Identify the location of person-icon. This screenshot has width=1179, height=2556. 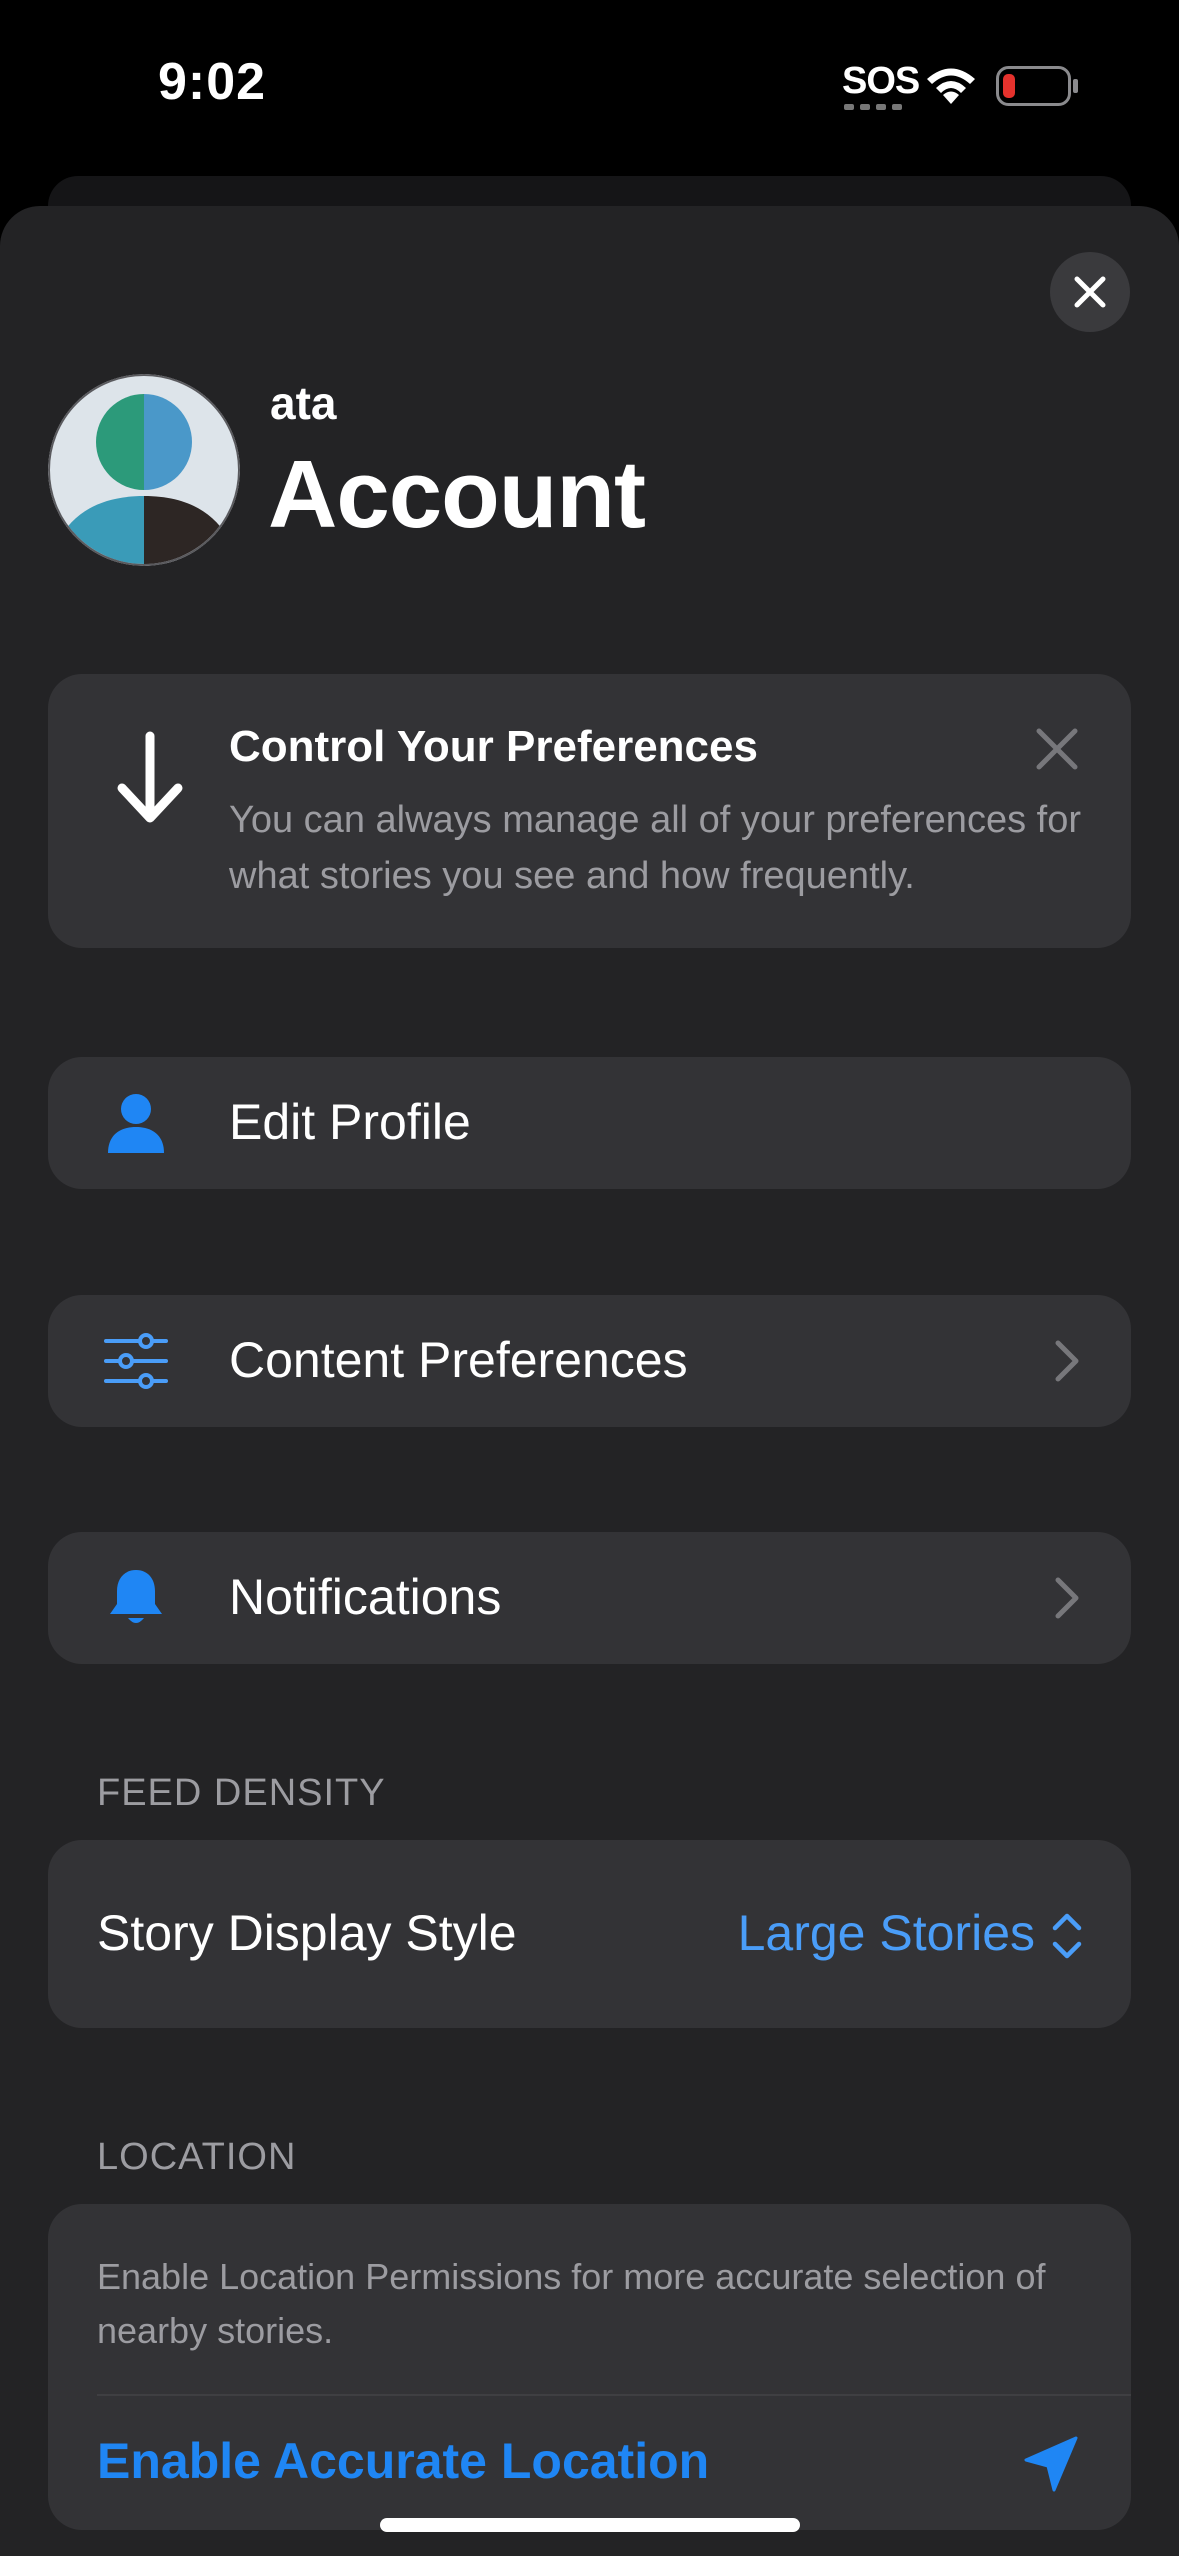
(136, 1123).